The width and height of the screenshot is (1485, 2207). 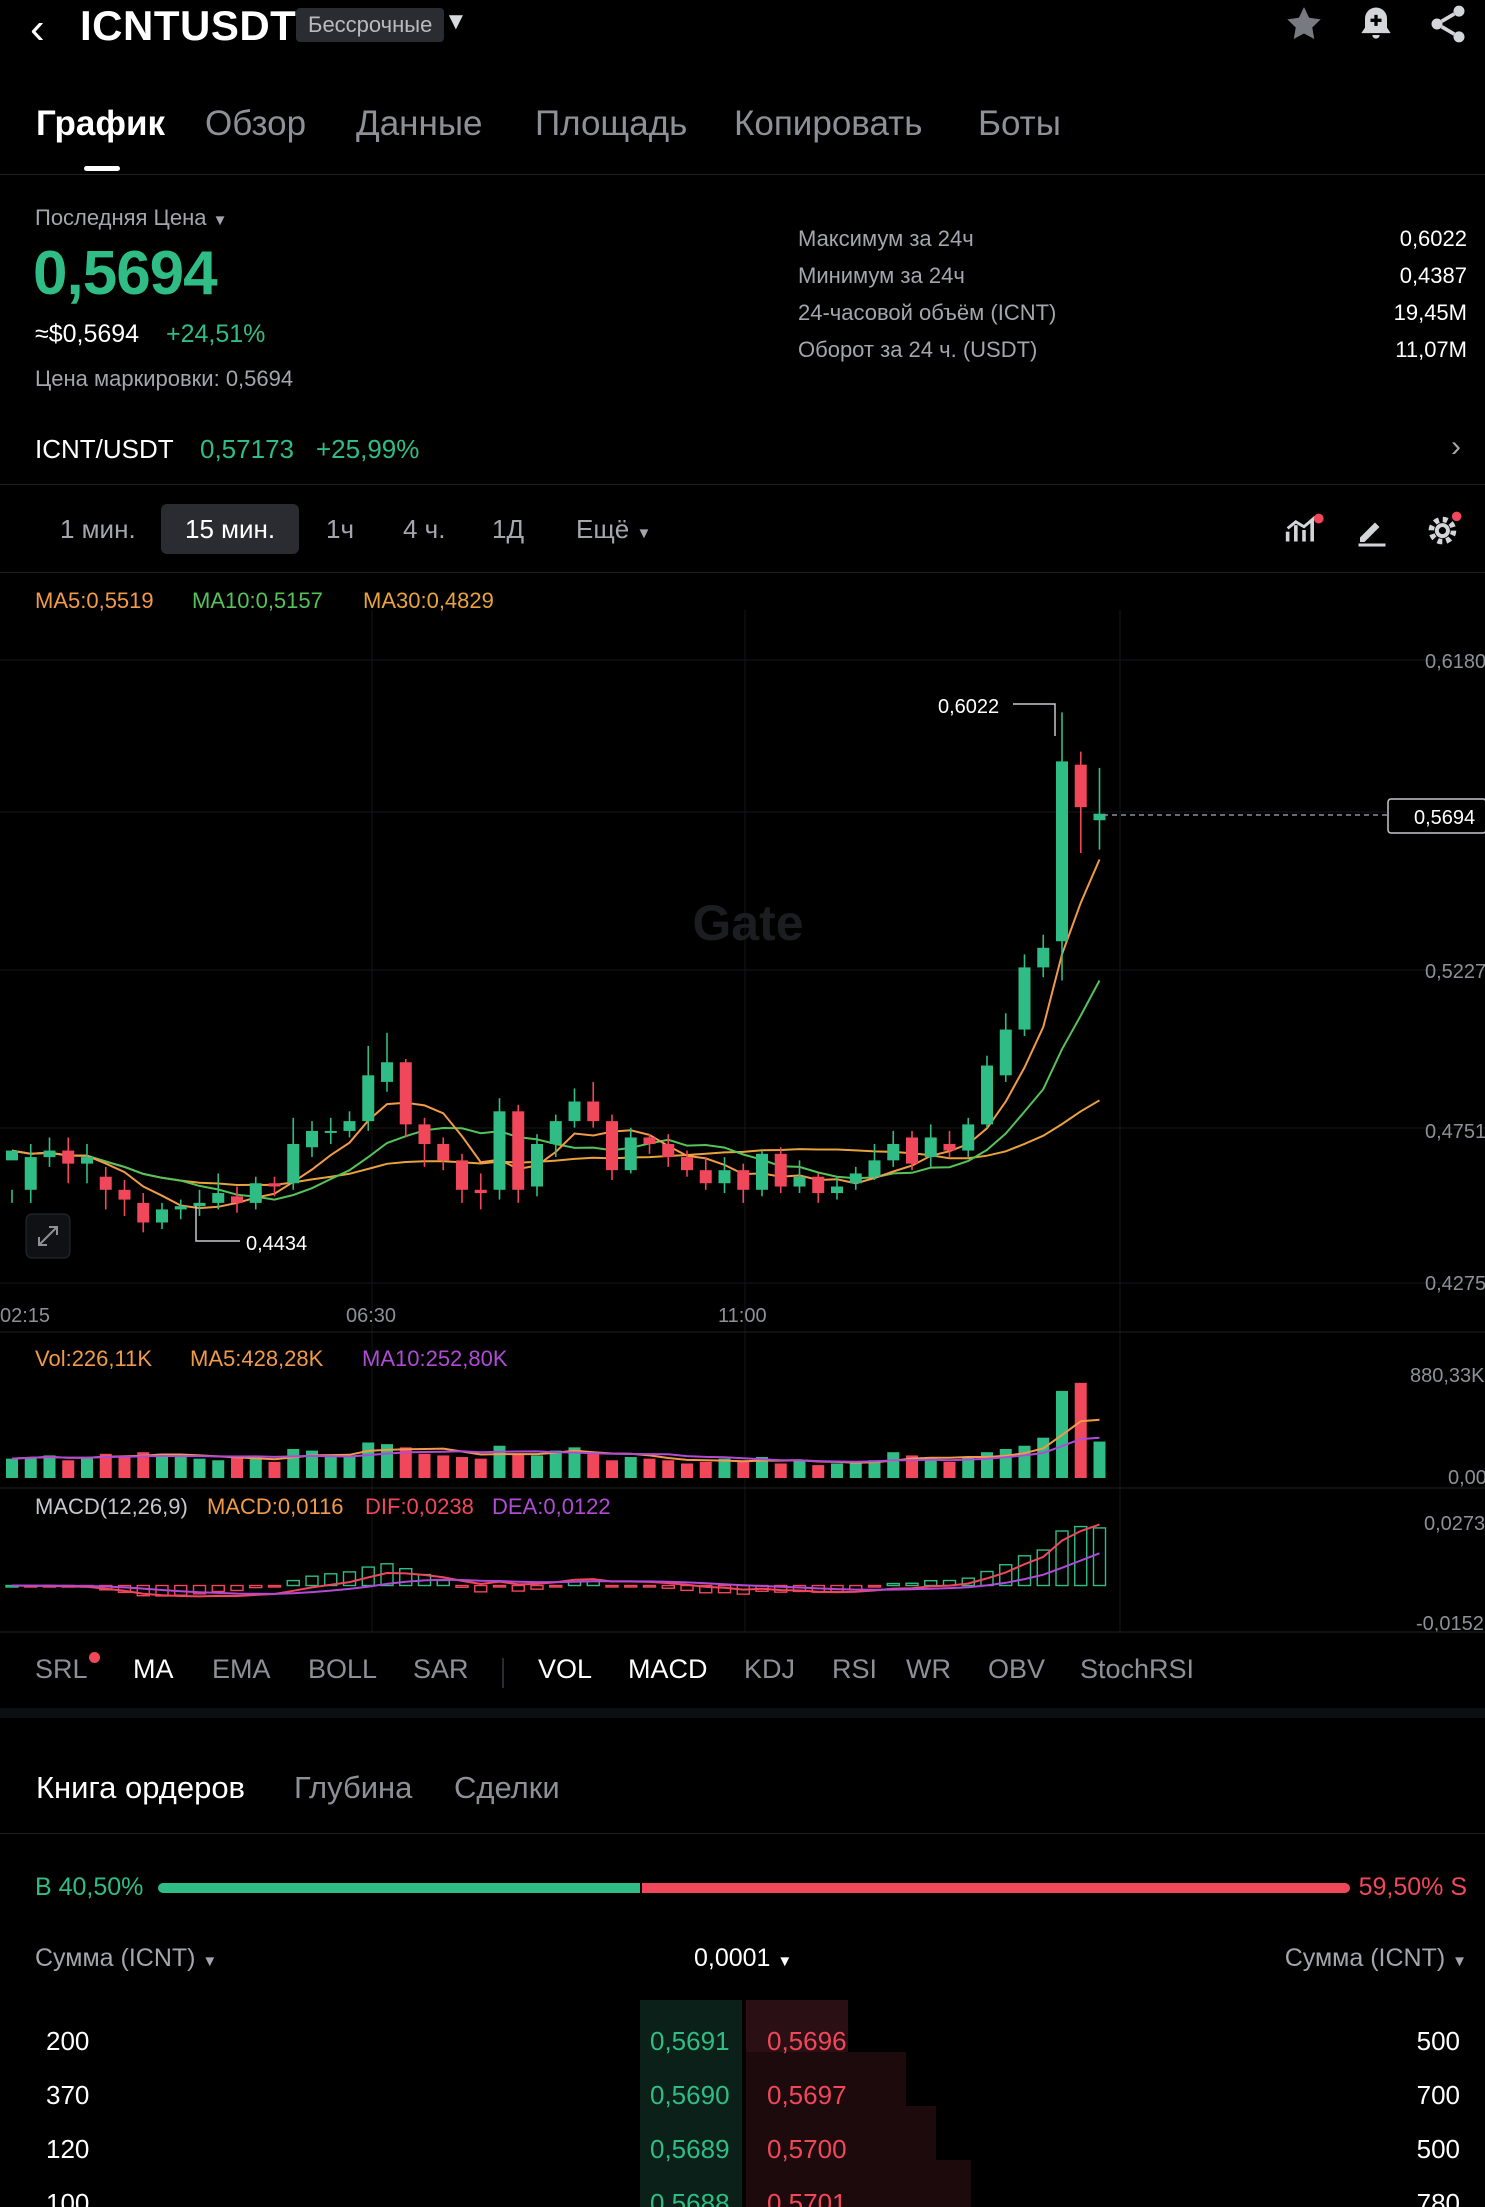 I want to click on timeframe-4h: 4 ч., so click(x=424, y=529).